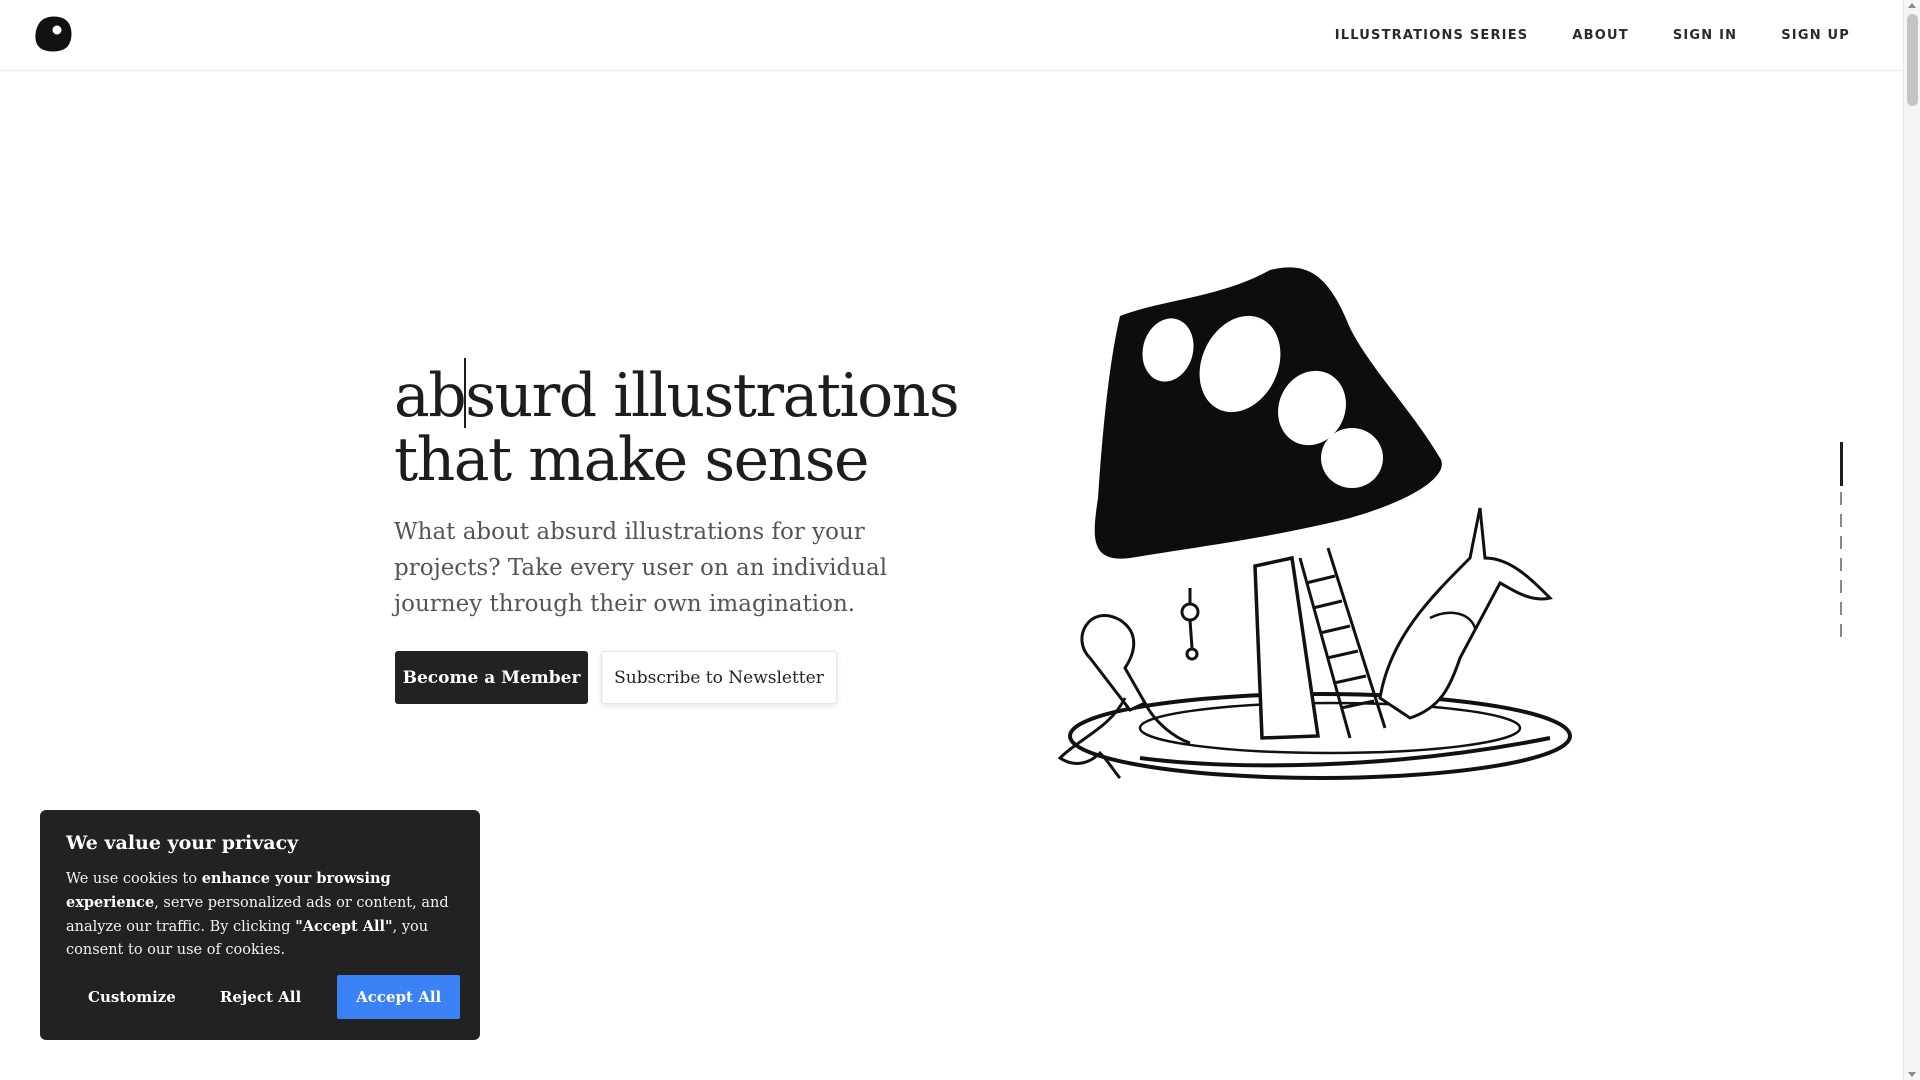 This screenshot has width=1920, height=1080. What do you see at coordinates (1912, 5) in the screenshot?
I see `scroll-up-arrow-icon` at bounding box center [1912, 5].